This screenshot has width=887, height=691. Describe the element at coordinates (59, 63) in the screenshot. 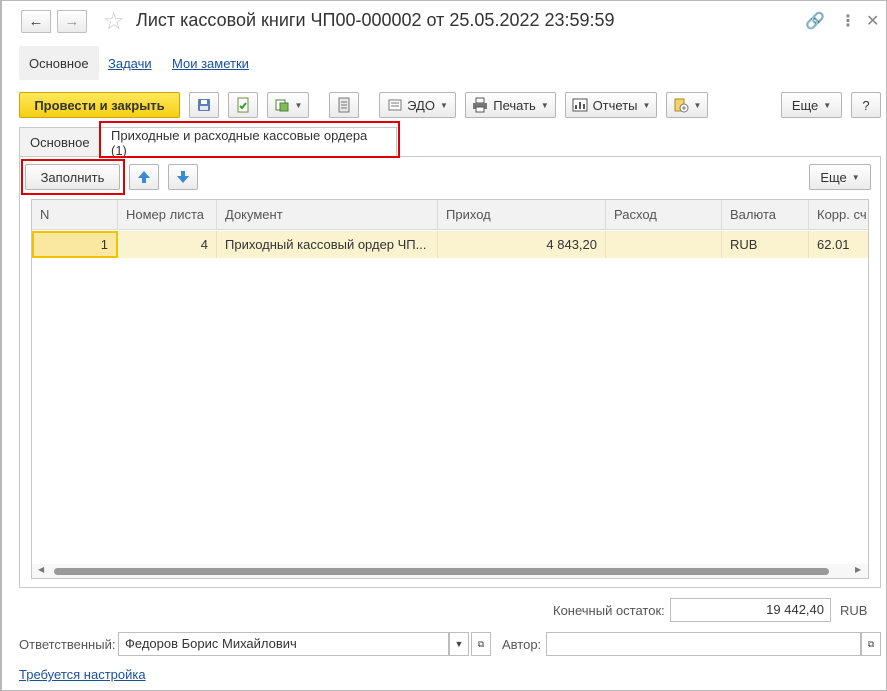

I see `section-main: Основное` at that location.